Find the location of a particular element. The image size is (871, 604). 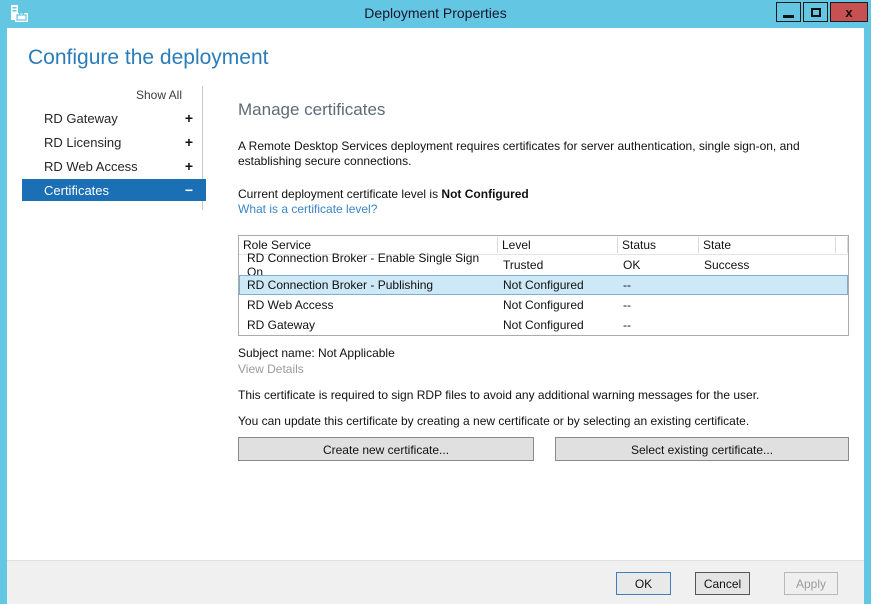

sidebar-item-rd-licensing: RD Licensing + is located at coordinates (105, 142).